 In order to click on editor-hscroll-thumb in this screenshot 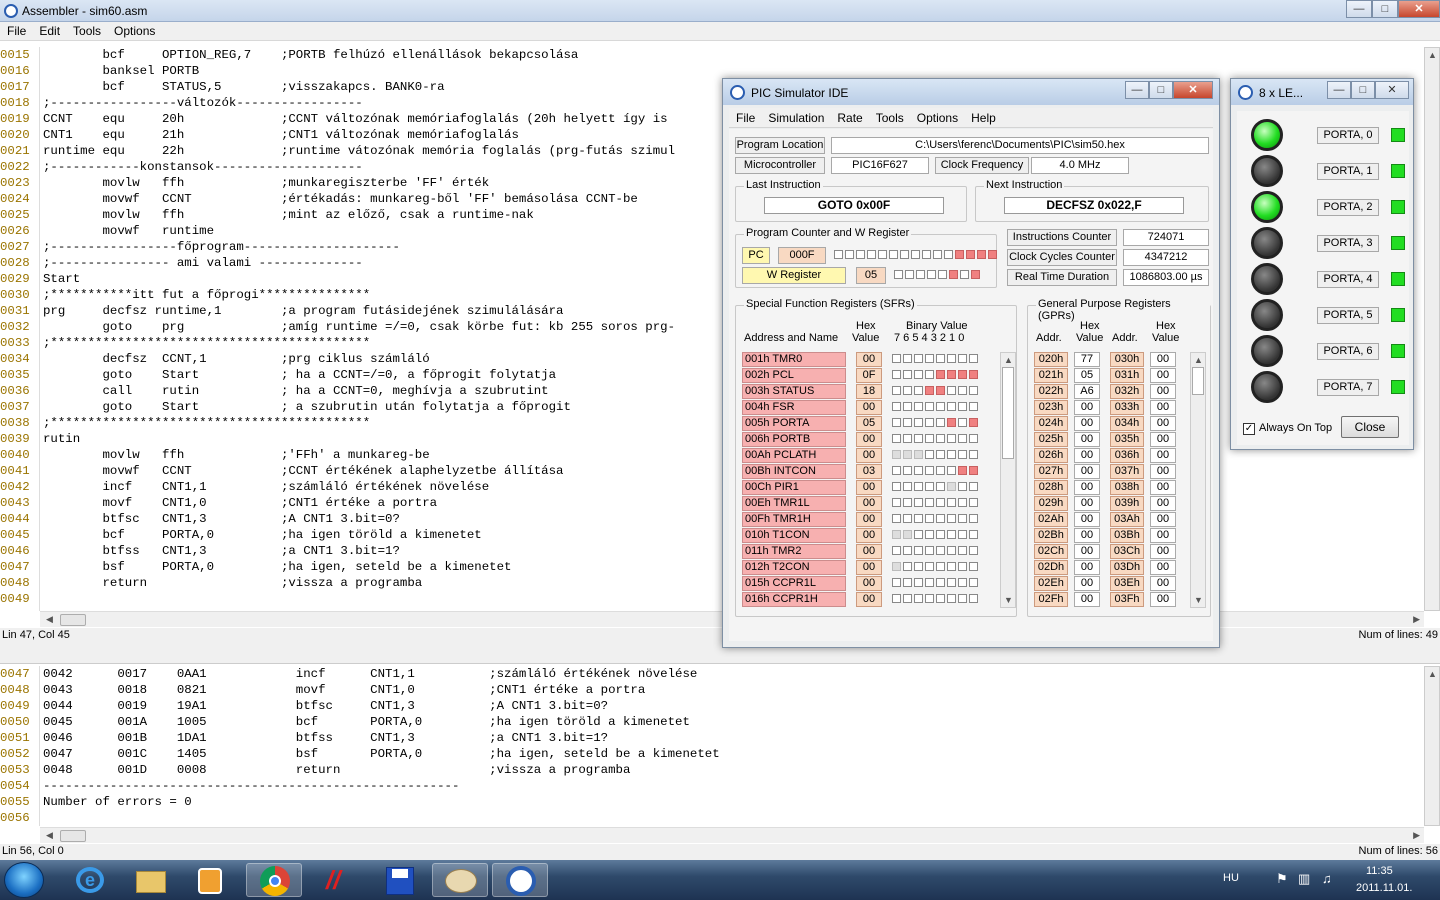, I will do `click(73, 620)`.